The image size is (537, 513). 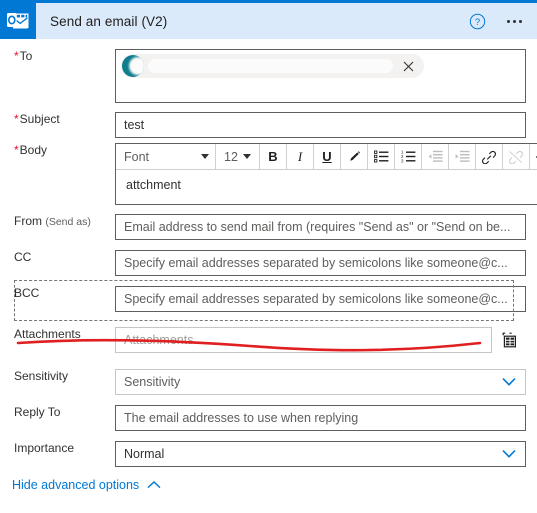 I want to click on importance-control: Normal, so click(x=320, y=454).